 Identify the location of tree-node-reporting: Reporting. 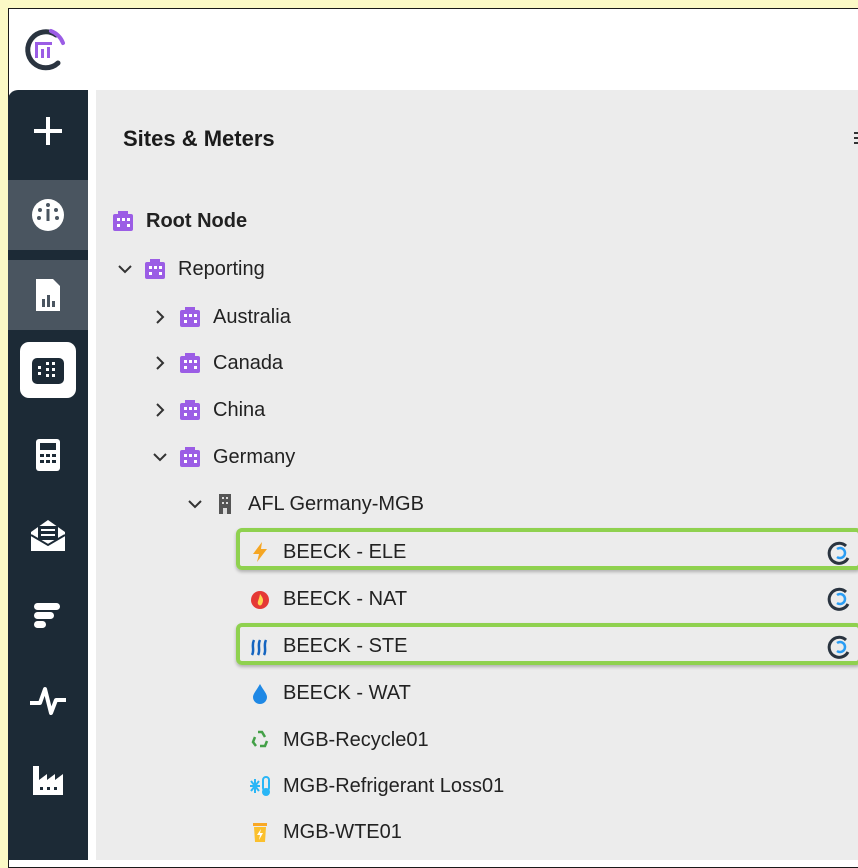
(190, 269).